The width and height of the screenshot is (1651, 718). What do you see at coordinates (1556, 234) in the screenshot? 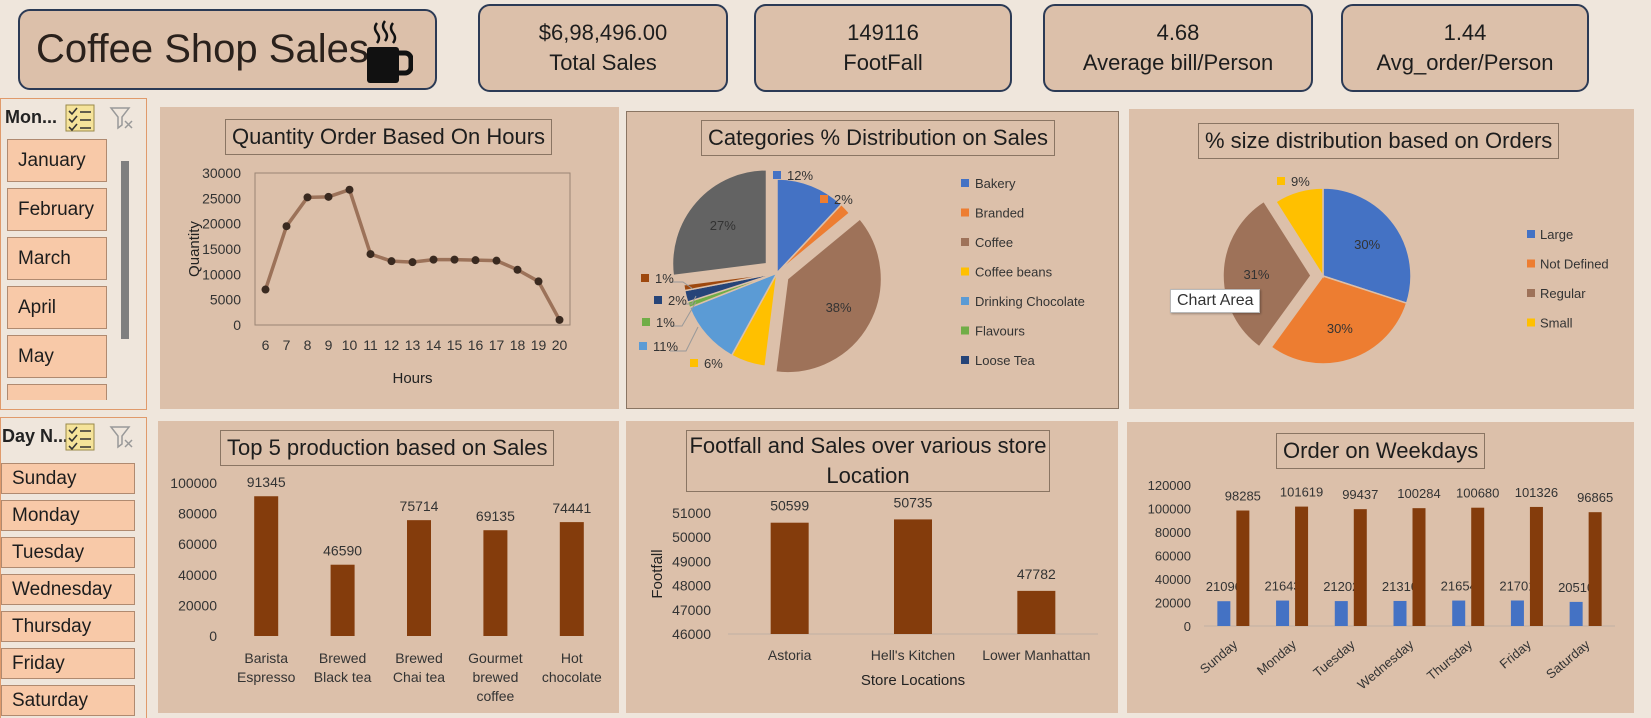
I see `legend-label: Large` at bounding box center [1556, 234].